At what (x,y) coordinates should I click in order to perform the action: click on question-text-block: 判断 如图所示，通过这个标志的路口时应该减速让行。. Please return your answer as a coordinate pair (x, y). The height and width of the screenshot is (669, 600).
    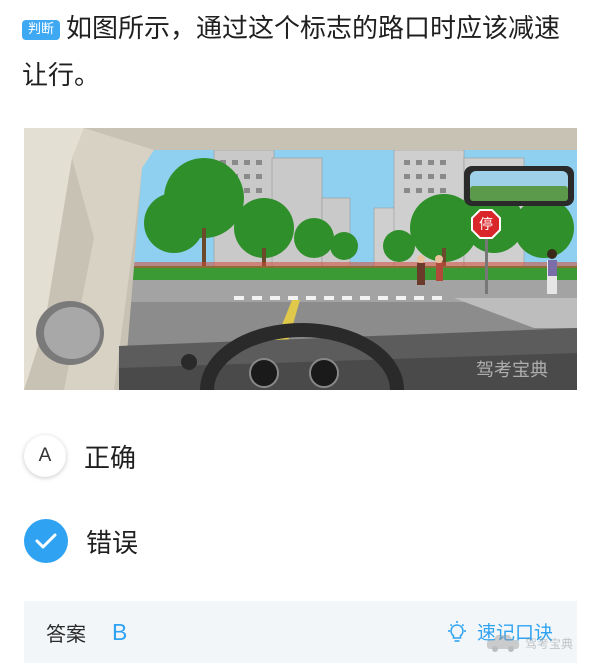
    Looking at the image, I should click on (300, 53).